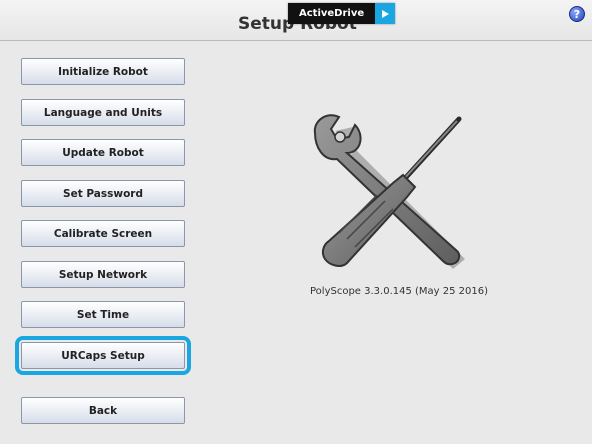 The width and height of the screenshot is (592, 444). Describe the element at coordinates (332, 13) in the screenshot. I see `active-drive-label: ActiveDrive` at that location.